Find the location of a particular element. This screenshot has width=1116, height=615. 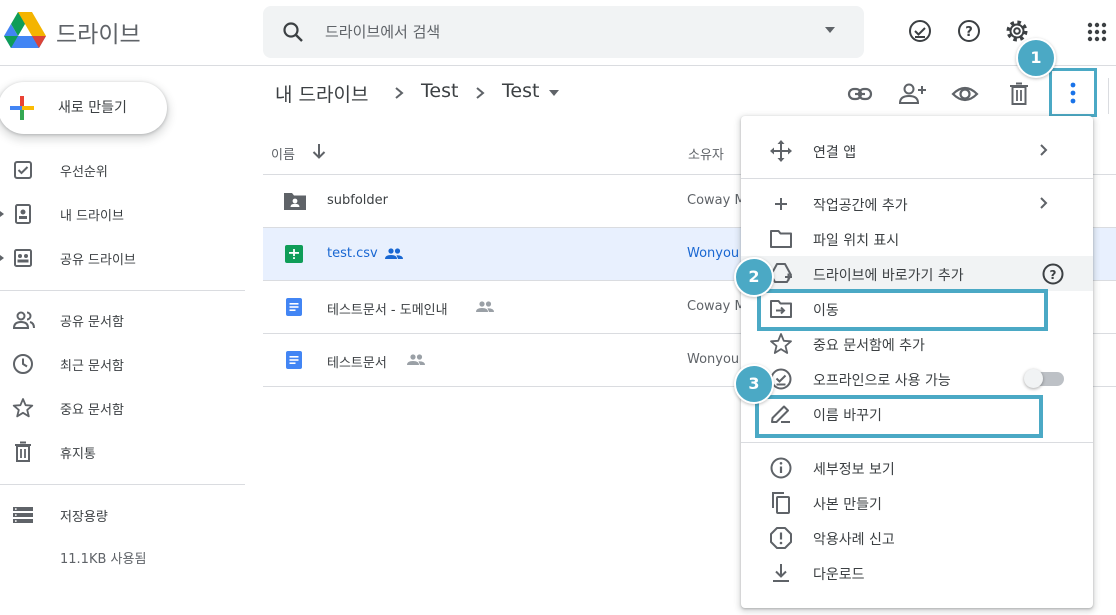

file-name: 테스트문서 is located at coordinates (357, 363).